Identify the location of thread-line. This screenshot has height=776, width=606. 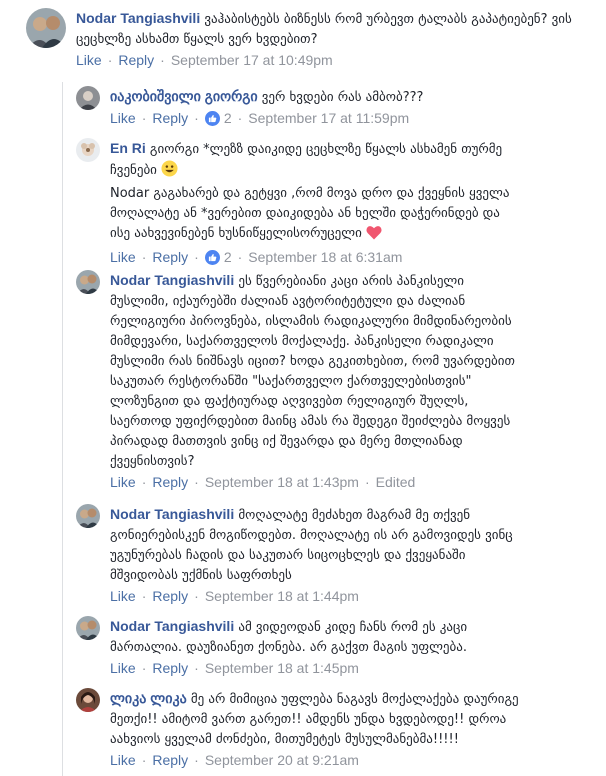
(62, 429).